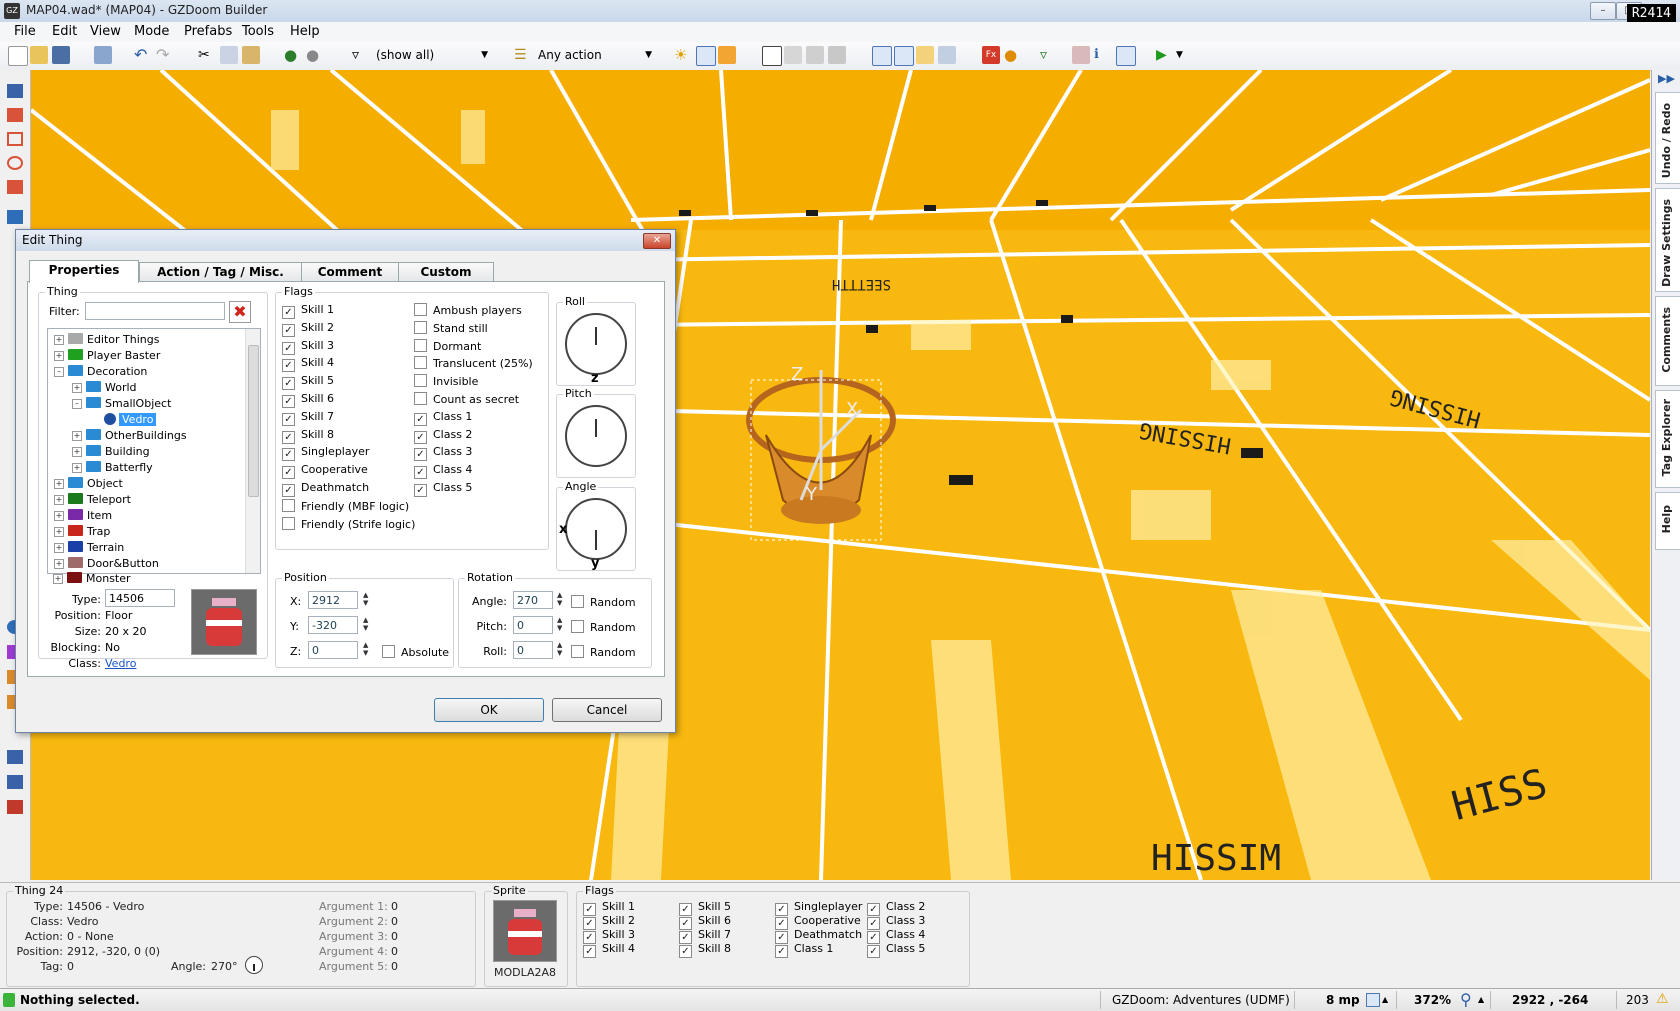 The height and width of the screenshot is (1011, 1680). What do you see at coordinates (446, 272) in the screenshot?
I see `tab-custom: Custom` at bounding box center [446, 272].